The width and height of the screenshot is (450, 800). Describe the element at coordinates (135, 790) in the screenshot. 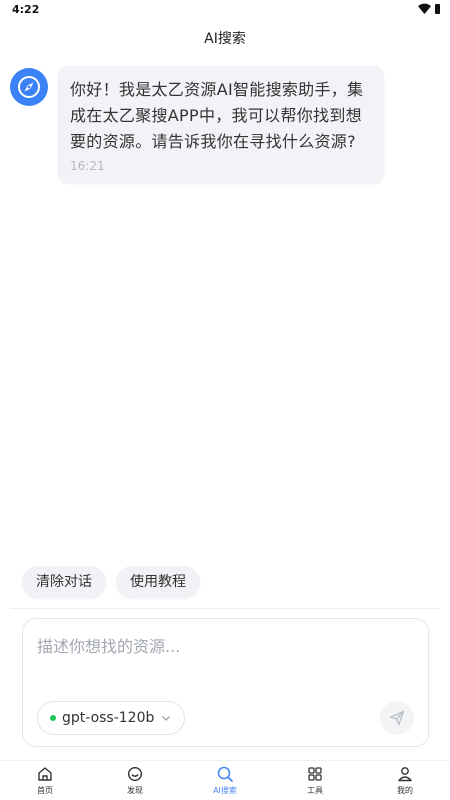

I see `tab-label: 发现` at that location.